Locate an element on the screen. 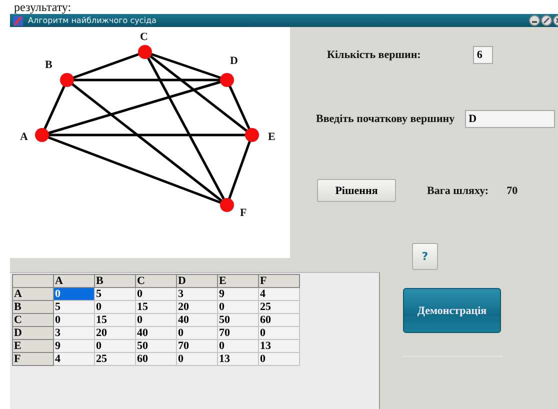 The width and height of the screenshot is (558, 409). node-label: A is located at coordinates (24, 137).